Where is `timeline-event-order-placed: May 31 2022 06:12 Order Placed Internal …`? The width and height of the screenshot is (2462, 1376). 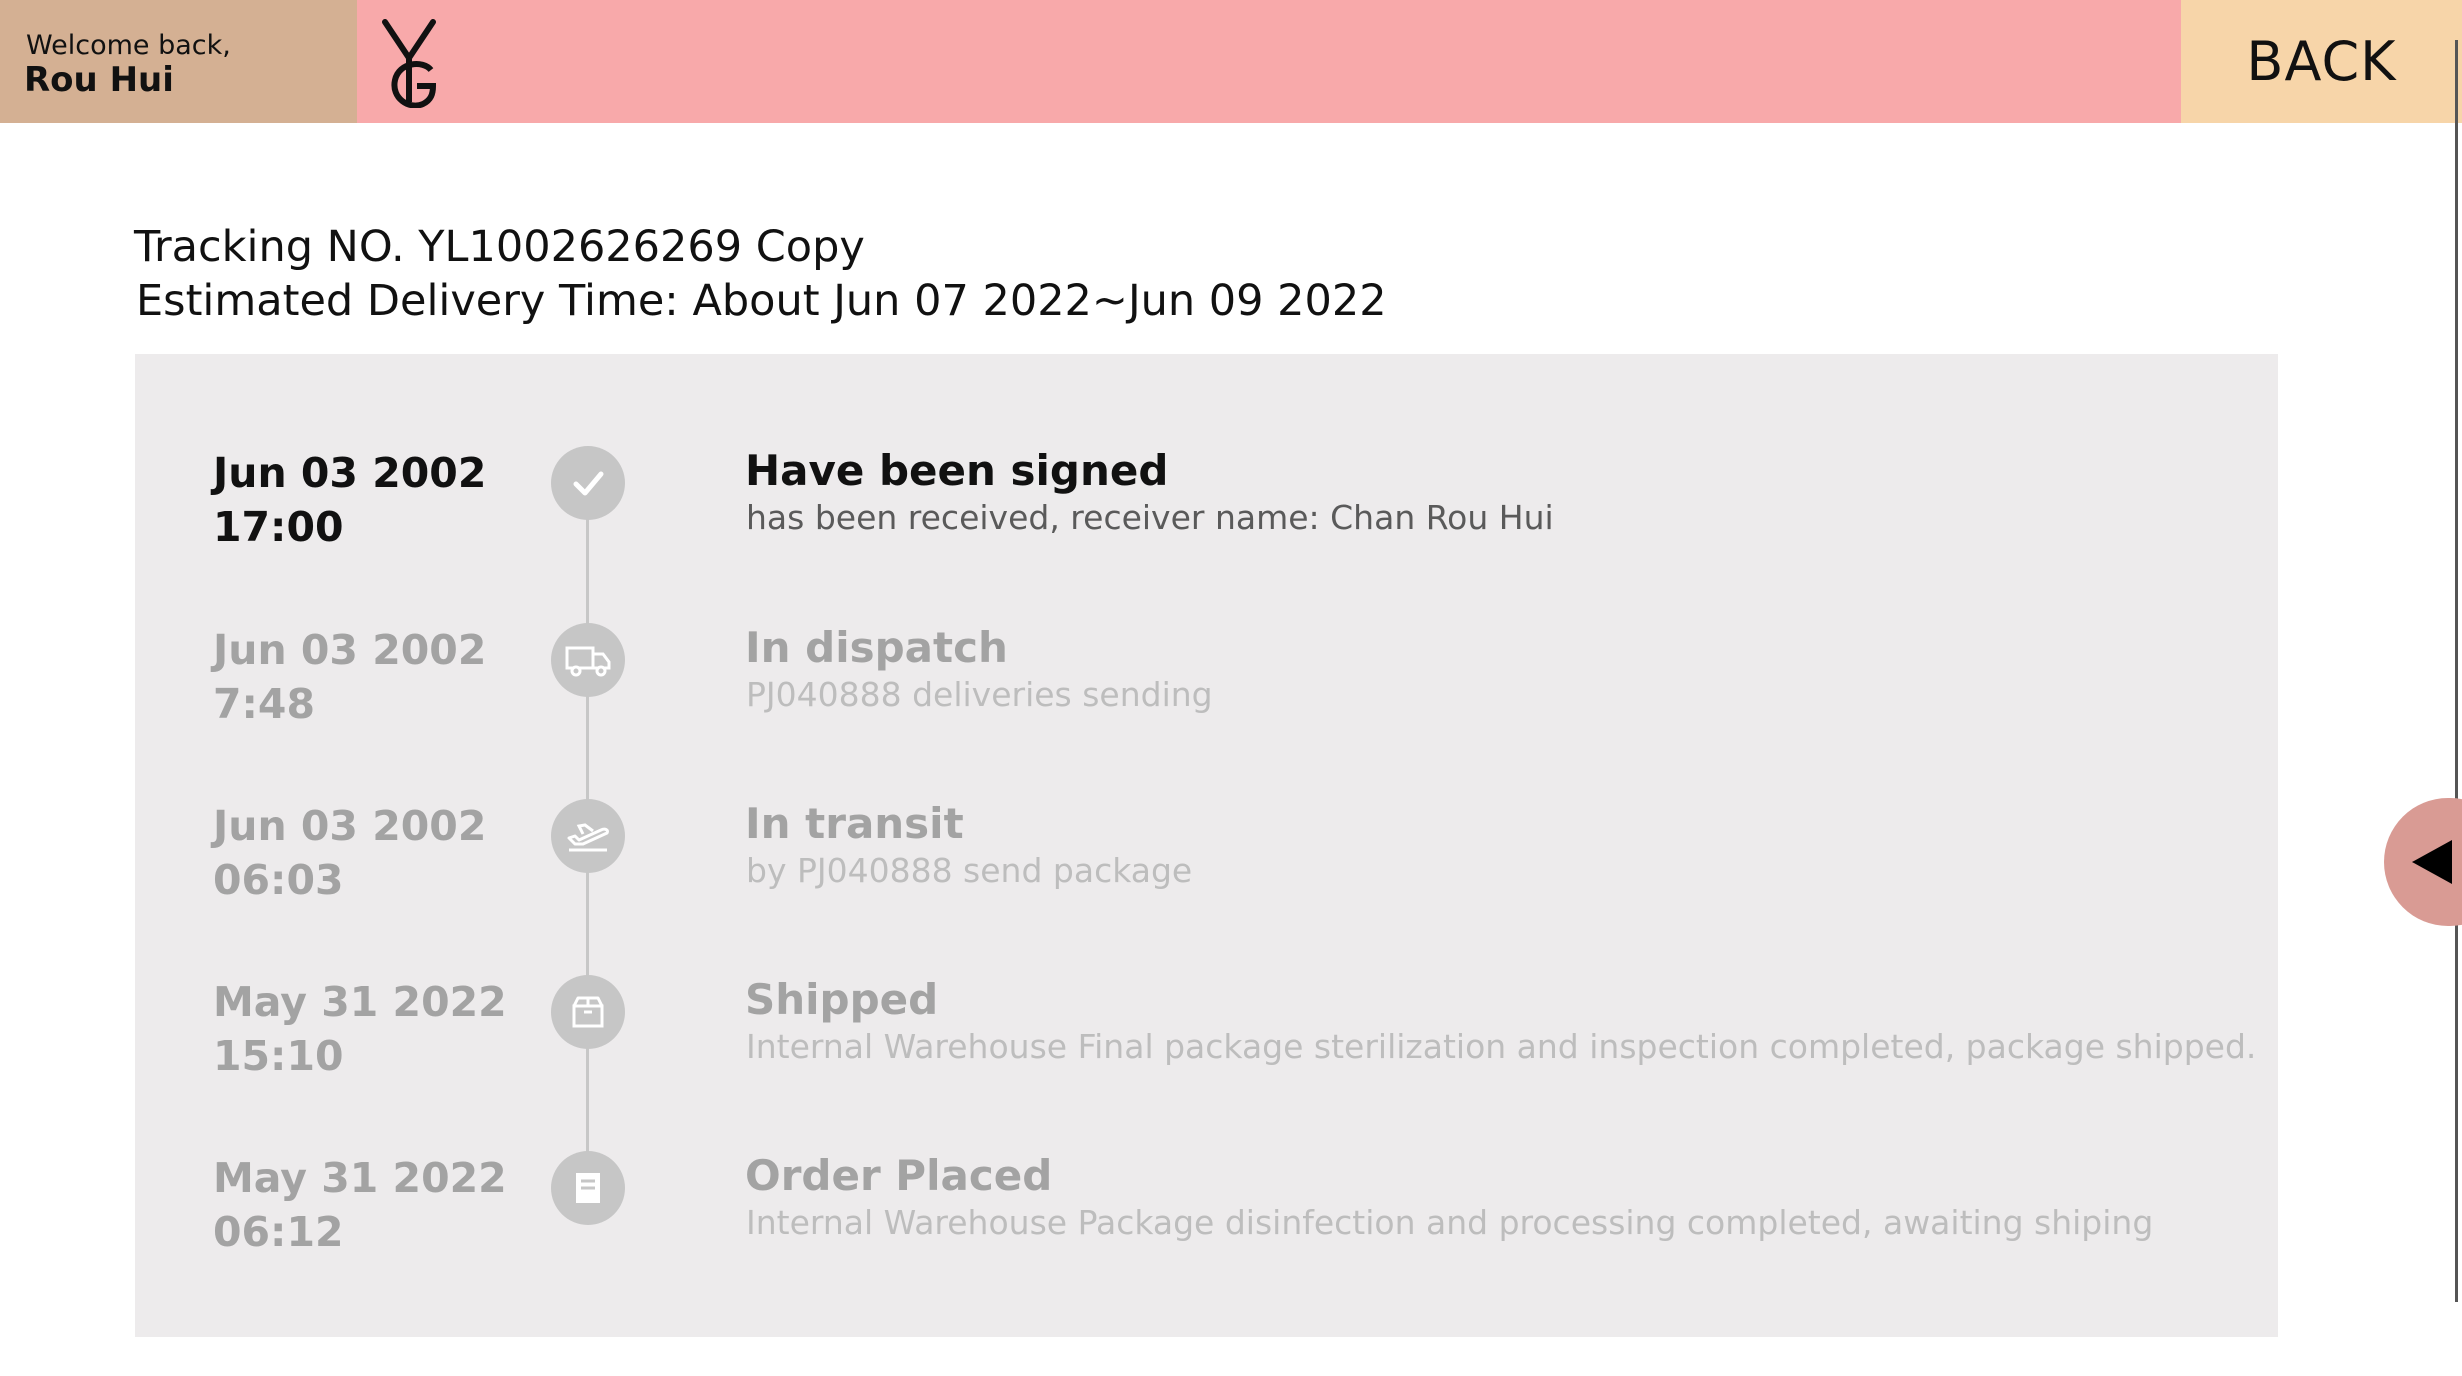 timeline-event-order-placed: May 31 2022 06:12 Order Placed Internal … is located at coordinates (1076, 1221).